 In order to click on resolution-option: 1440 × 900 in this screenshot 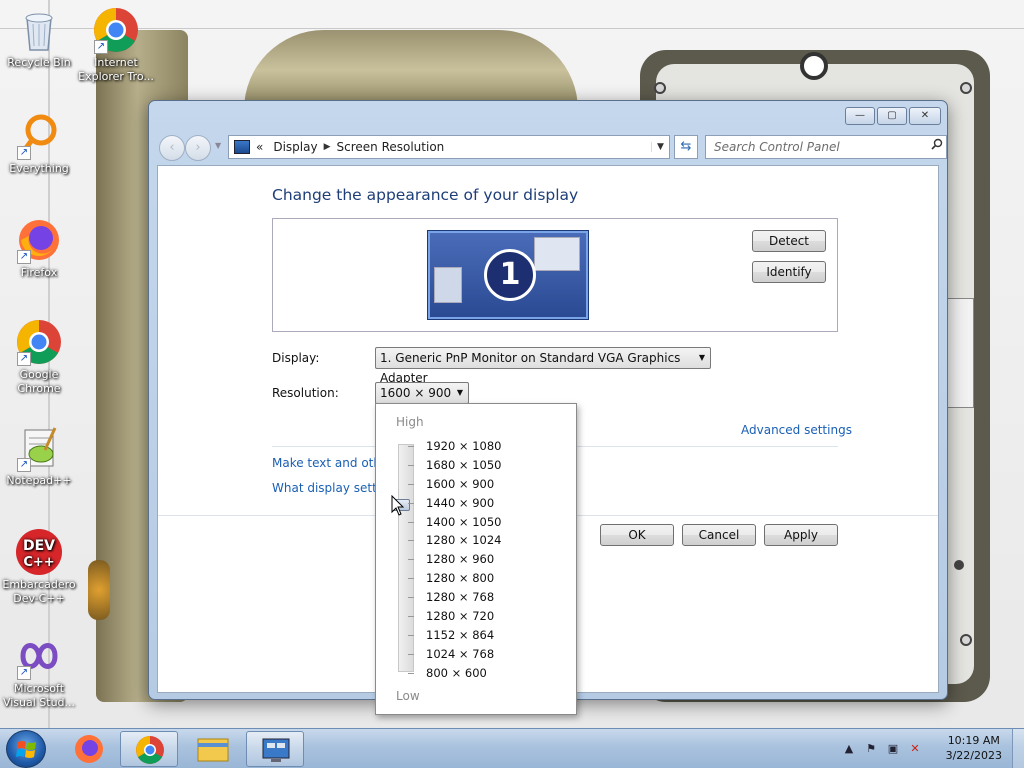, I will do `click(454, 503)`.